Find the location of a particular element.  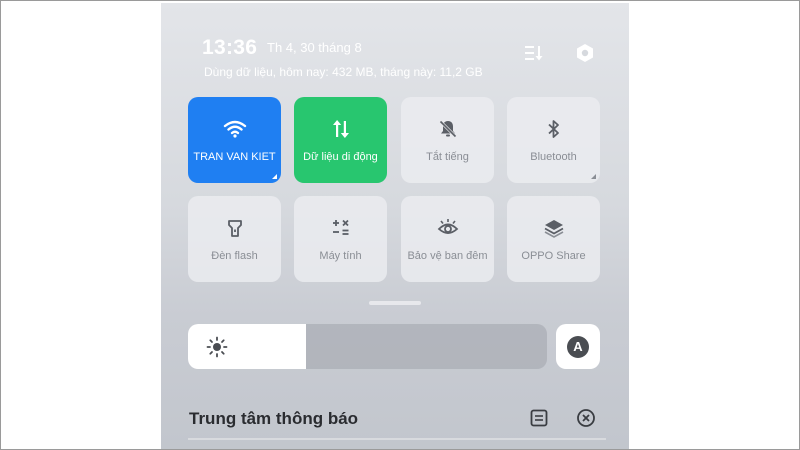

settings-icon is located at coordinates (585, 53).